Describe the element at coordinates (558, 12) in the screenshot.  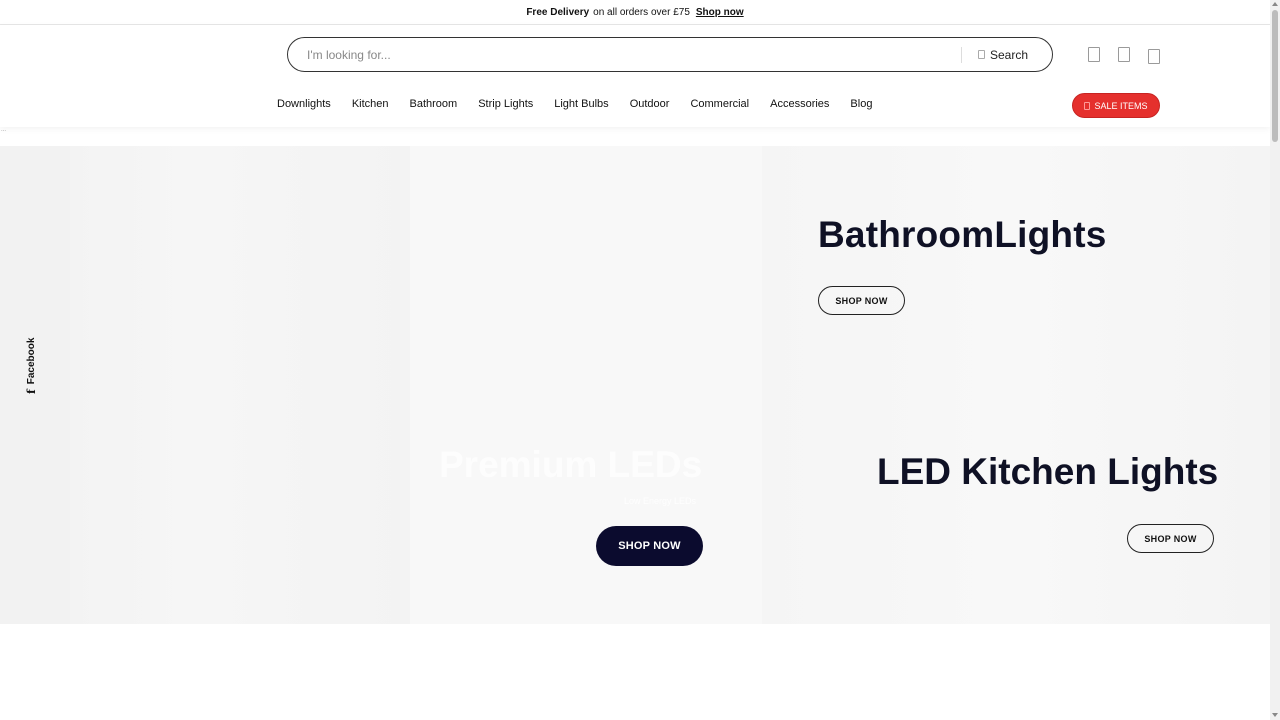
I see `announcement-bold: Free Delivery` at that location.